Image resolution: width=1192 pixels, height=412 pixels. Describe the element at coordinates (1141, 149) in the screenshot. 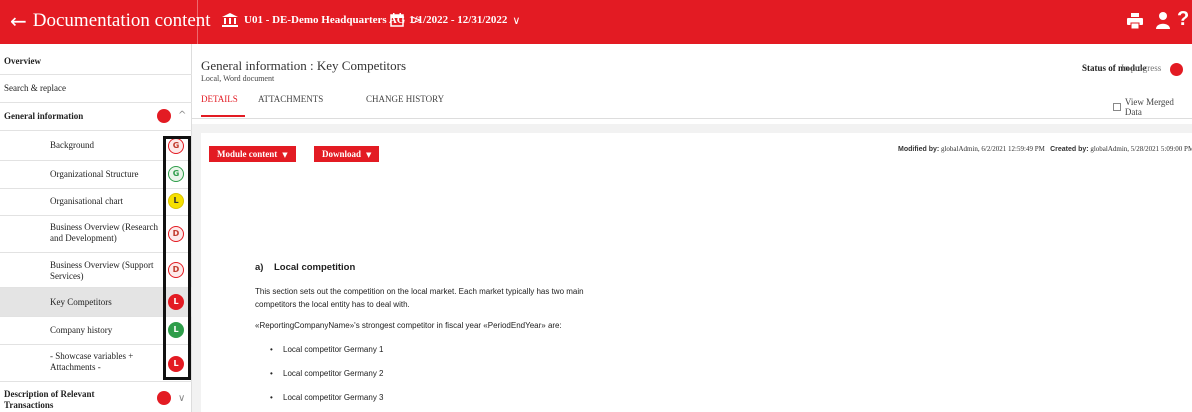

I see `created-value: globalAdmin, 5/28/2021 5:09:00 PM` at that location.